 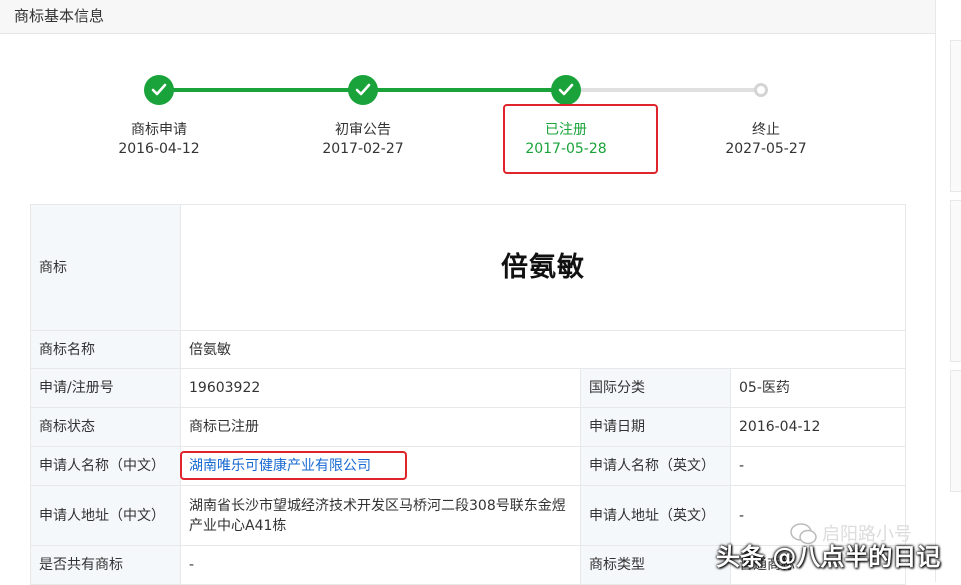 I want to click on applicant-cn-label: 申请人名称（中文）, so click(x=105, y=466).